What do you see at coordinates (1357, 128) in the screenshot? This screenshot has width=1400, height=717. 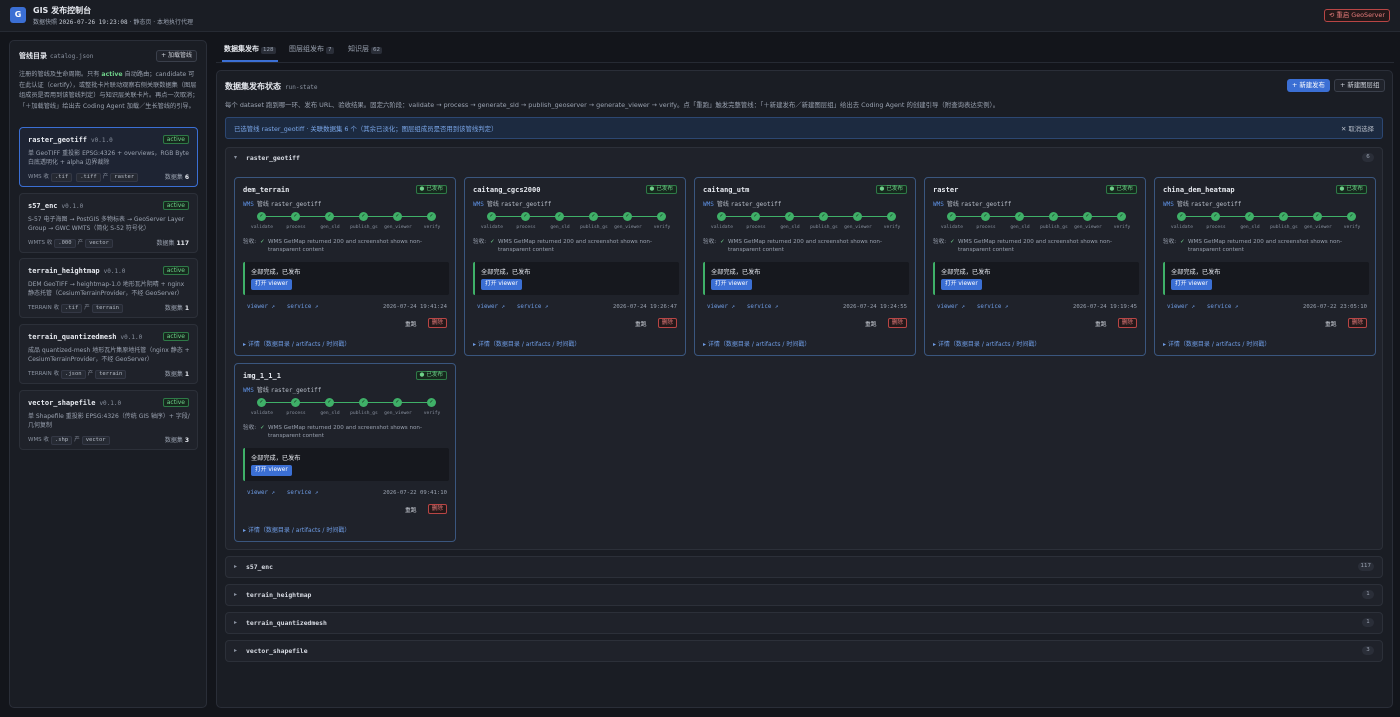 I see `clear-selection-button: ✕ 取消选择` at bounding box center [1357, 128].